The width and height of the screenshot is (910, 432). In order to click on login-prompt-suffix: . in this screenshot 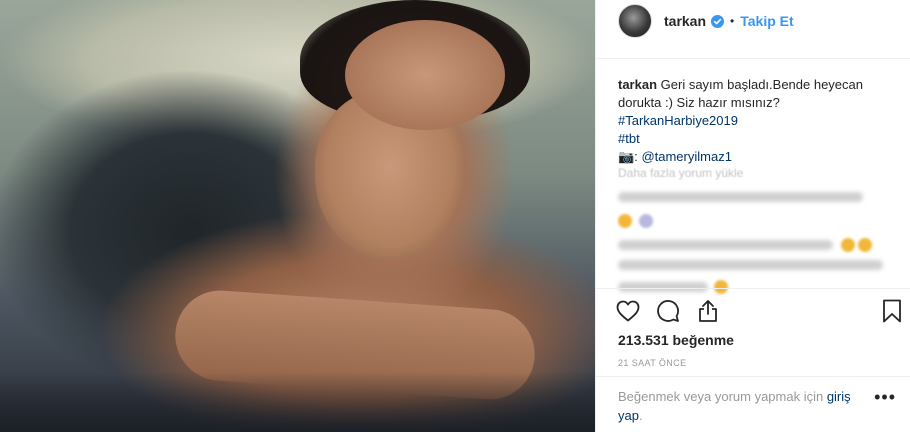, I will do `click(640, 415)`.